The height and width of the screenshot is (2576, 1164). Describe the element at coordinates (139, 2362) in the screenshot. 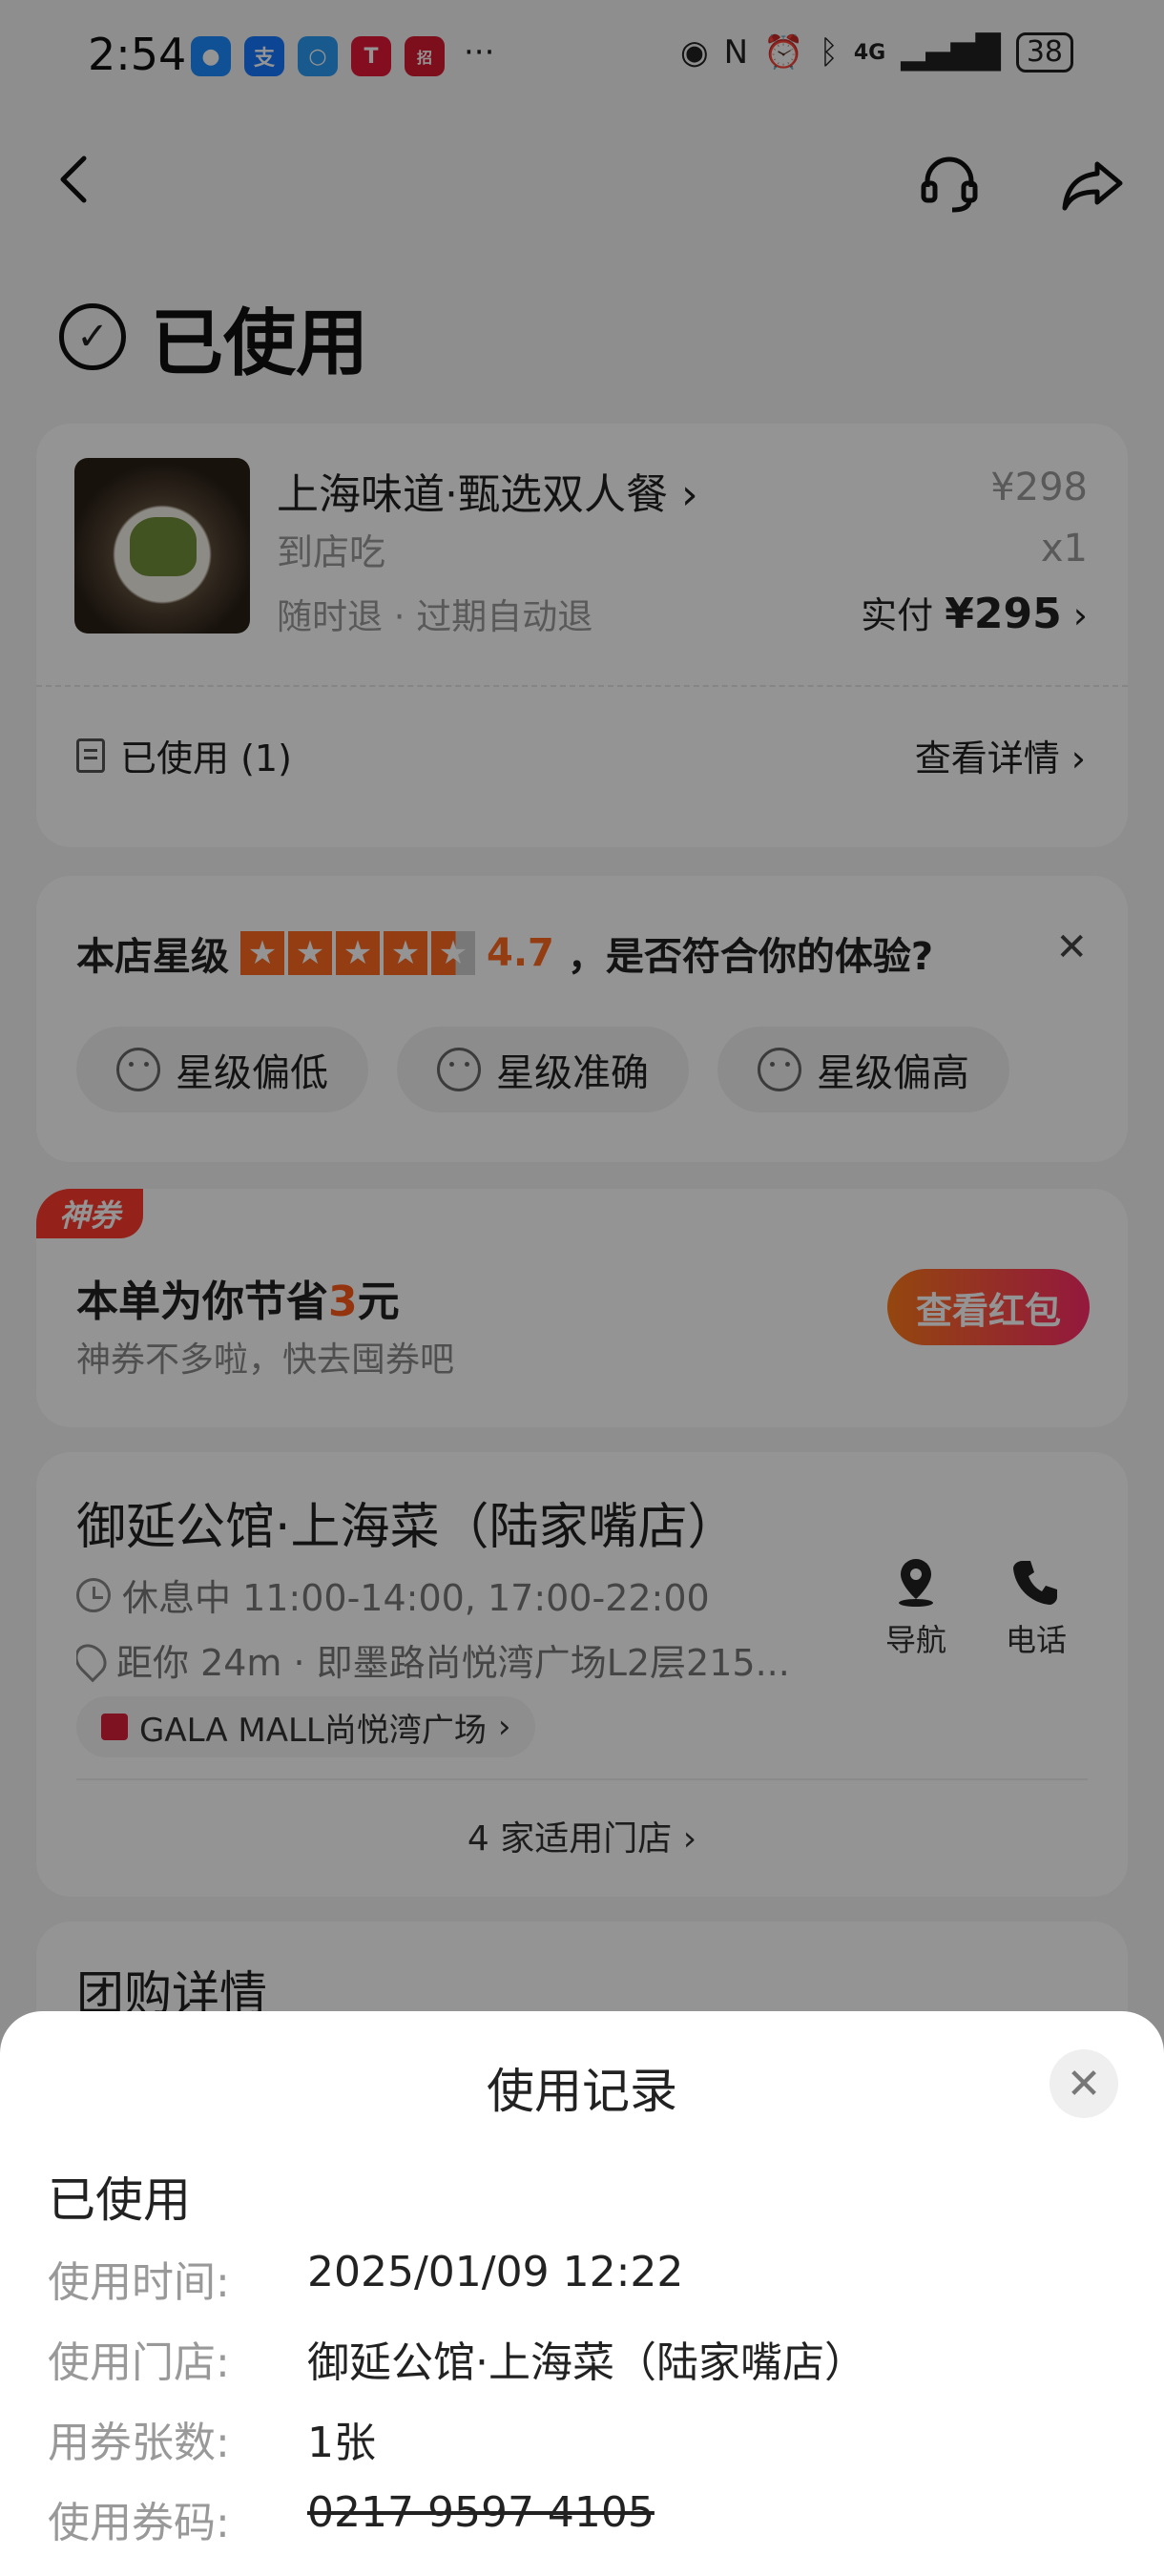

I see `record-label: 使用门店:` at that location.